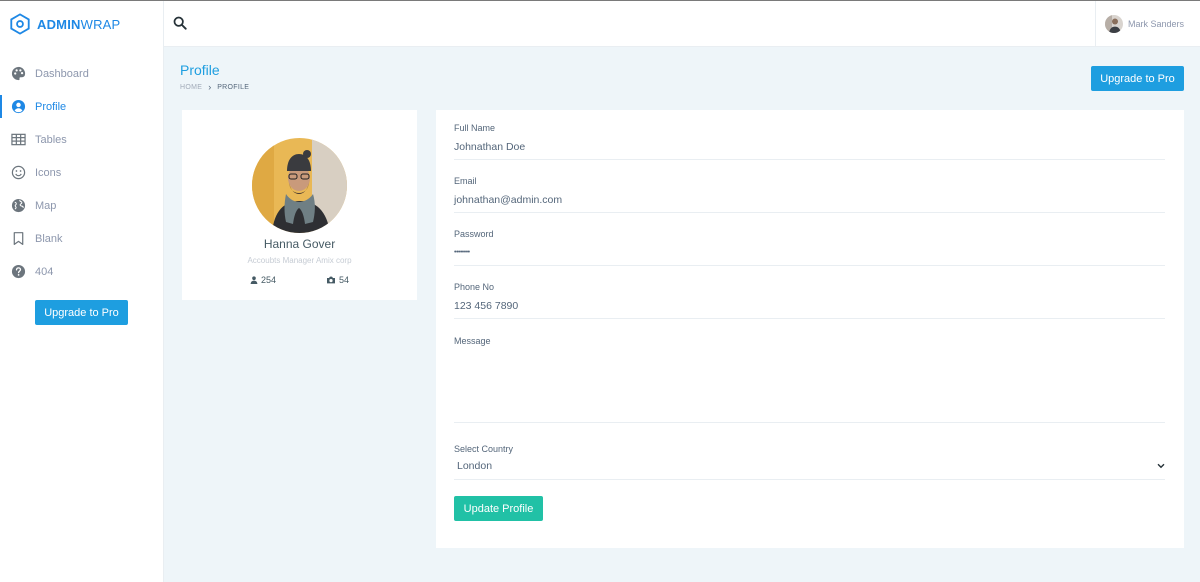 This screenshot has width=1200, height=582. I want to click on hexagon-logo-icon, so click(20, 24).